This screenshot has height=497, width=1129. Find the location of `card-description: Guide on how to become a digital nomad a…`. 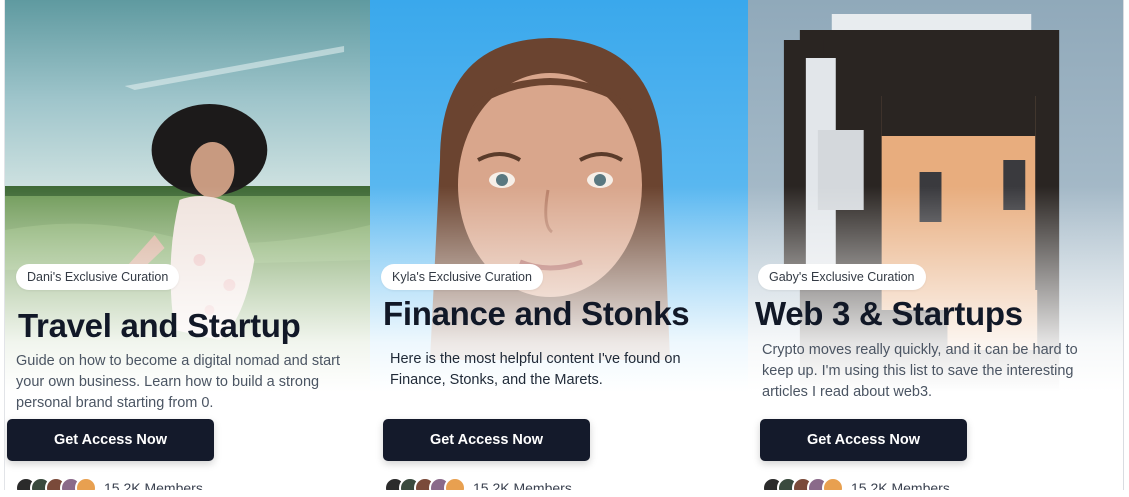

card-description: Guide on how to become a digital nomad a… is located at coordinates (178, 382).